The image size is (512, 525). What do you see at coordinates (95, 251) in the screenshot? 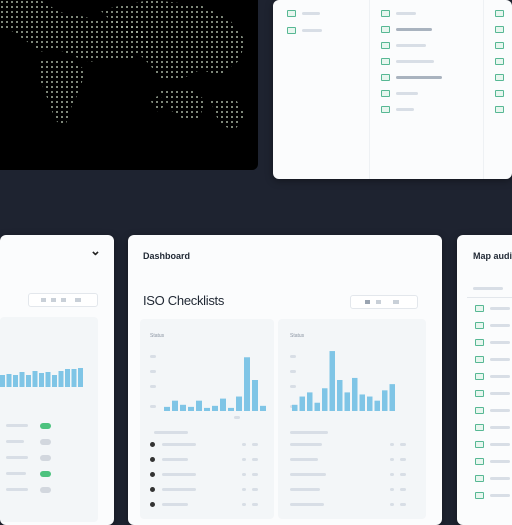
I see `collapse-icon: ⌄` at bounding box center [95, 251].